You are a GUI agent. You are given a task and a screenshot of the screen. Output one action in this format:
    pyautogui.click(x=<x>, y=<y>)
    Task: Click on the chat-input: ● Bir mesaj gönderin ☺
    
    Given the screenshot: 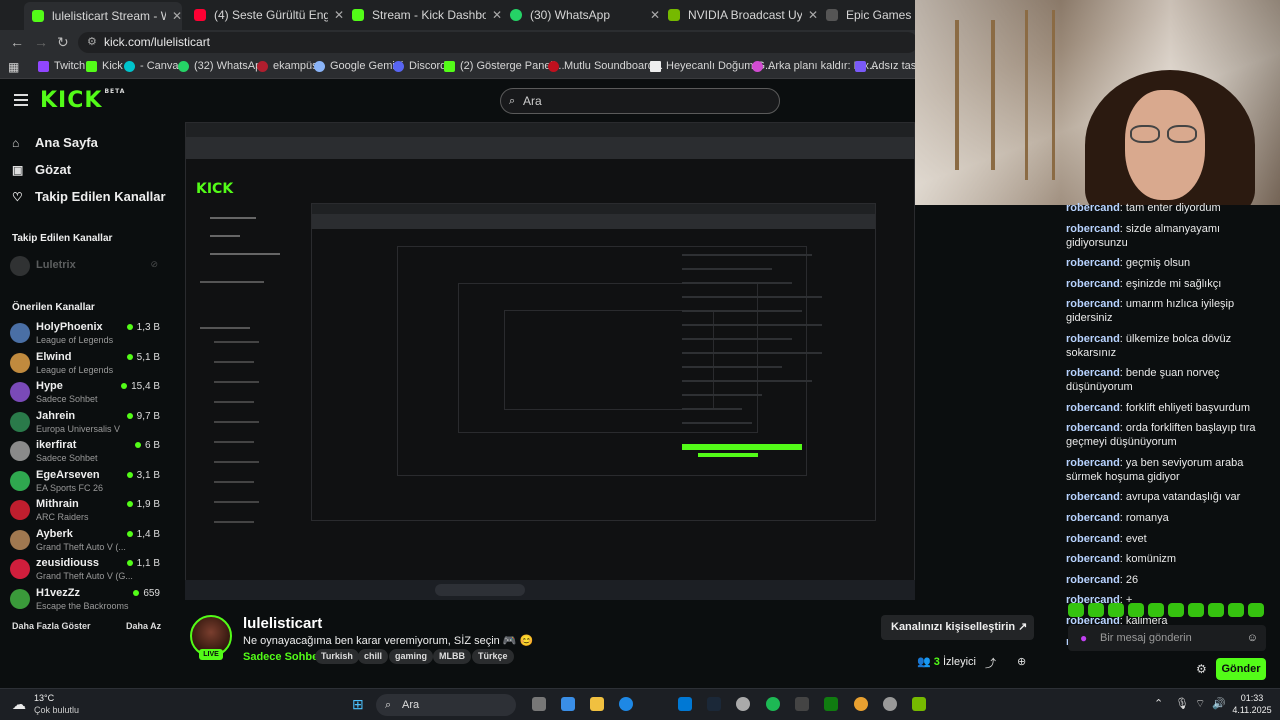 What is the action you would take?
    pyautogui.click(x=1167, y=638)
    